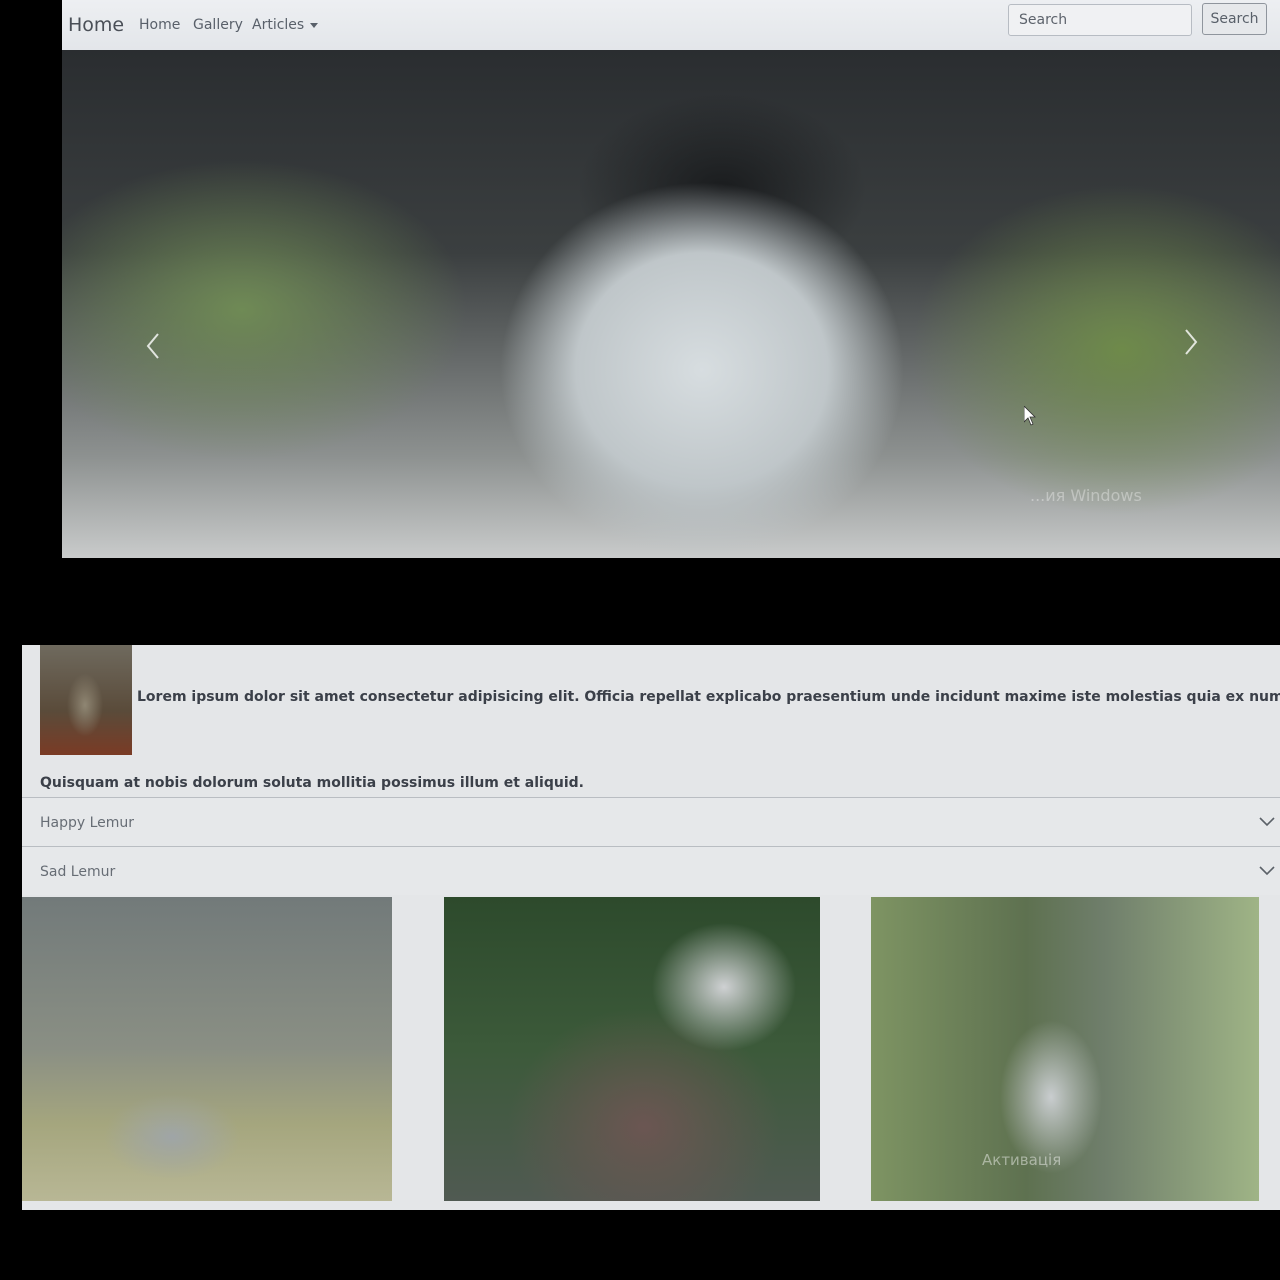 This screenshot has height=1280, width=1280. Describe the element at coordinates (159, 25) in the screenshot. I see `nav-link-home: Home` at that location.